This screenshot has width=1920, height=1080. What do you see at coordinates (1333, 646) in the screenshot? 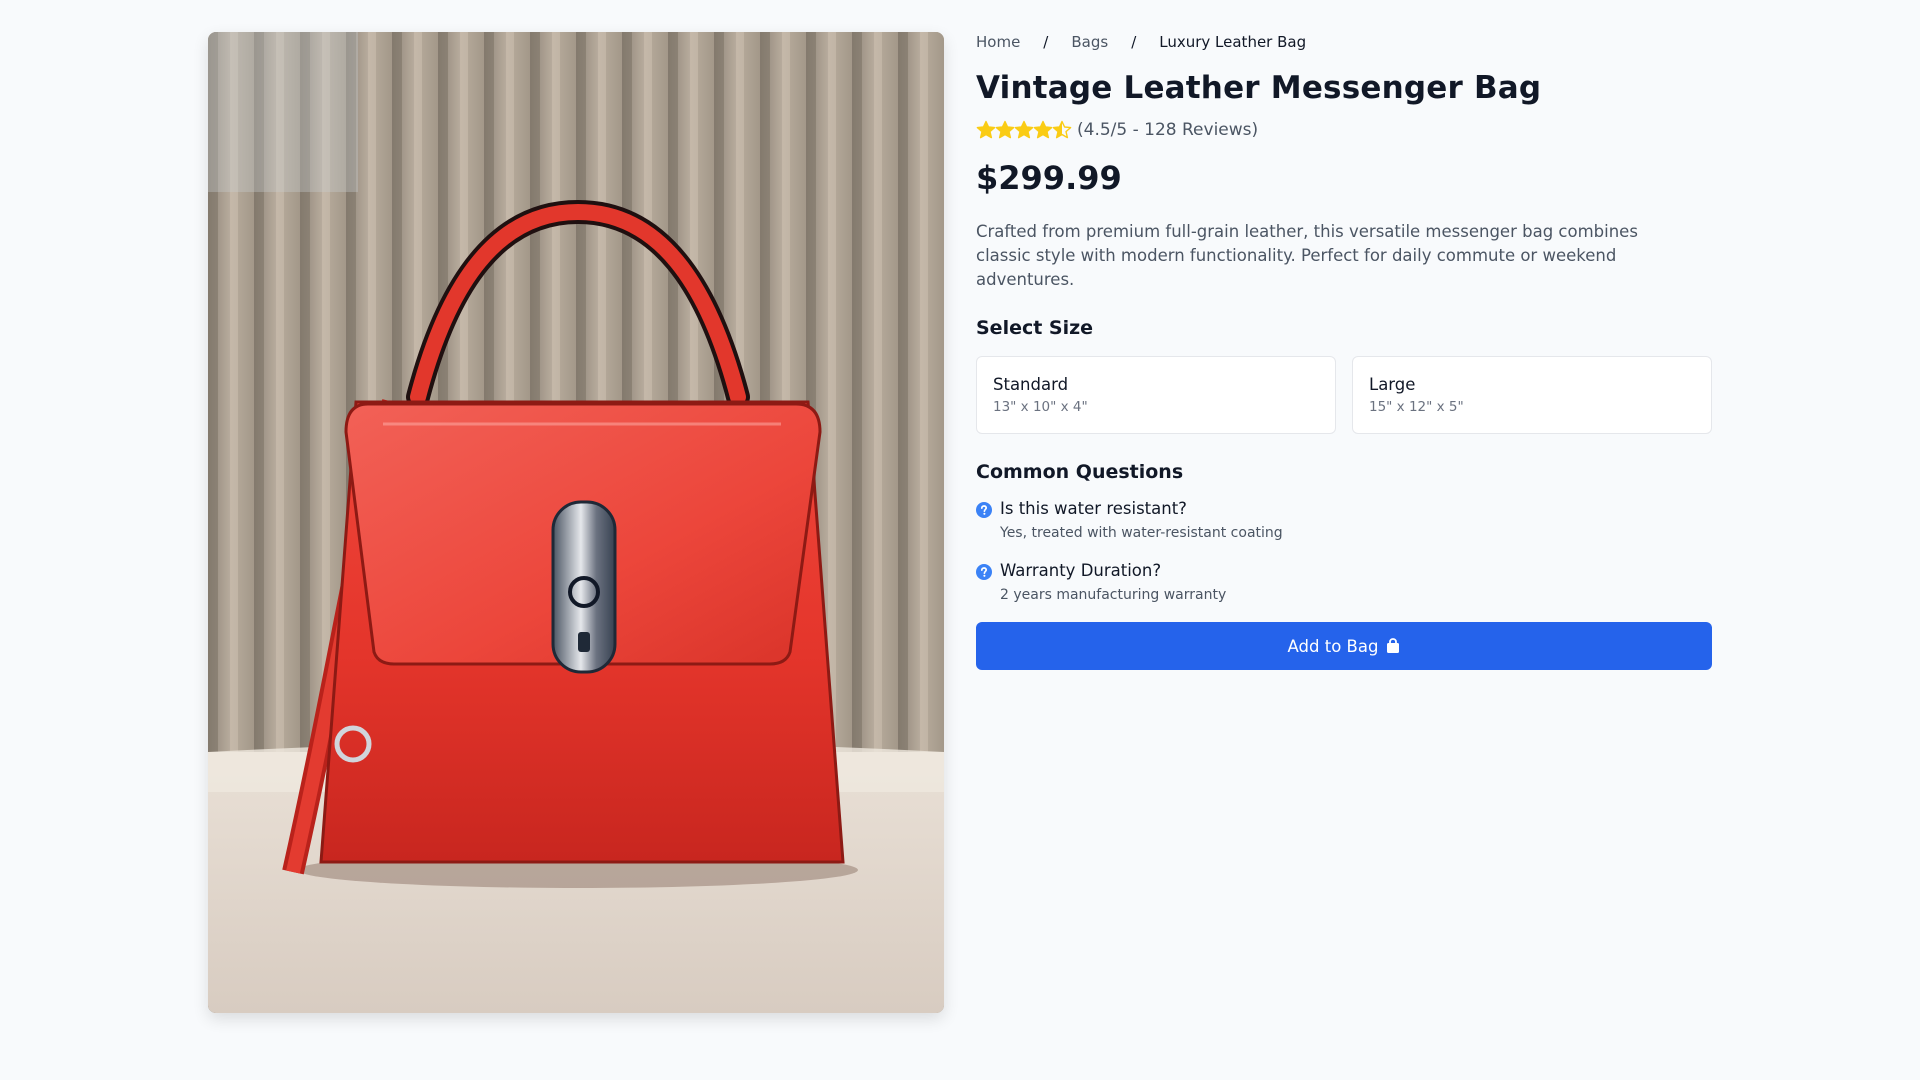
I see `add-to-bag-label: Add to Bag` at bounding box center [1333, 646].